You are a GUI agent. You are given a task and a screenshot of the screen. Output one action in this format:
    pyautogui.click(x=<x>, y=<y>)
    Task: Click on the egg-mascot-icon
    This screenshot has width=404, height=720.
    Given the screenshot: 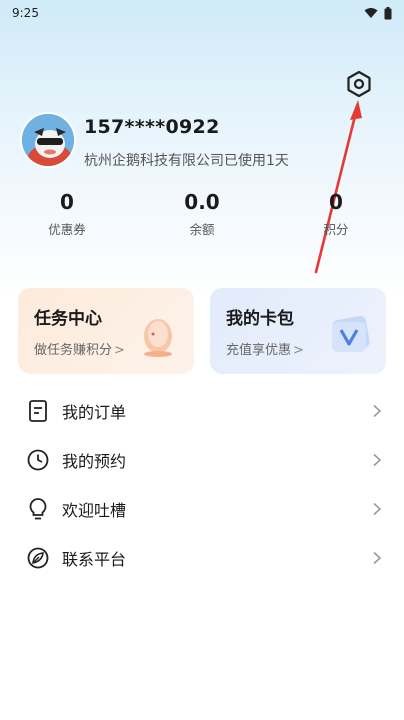 What is the action you would take?
    pyautogui.click(x=158, y=338)
    